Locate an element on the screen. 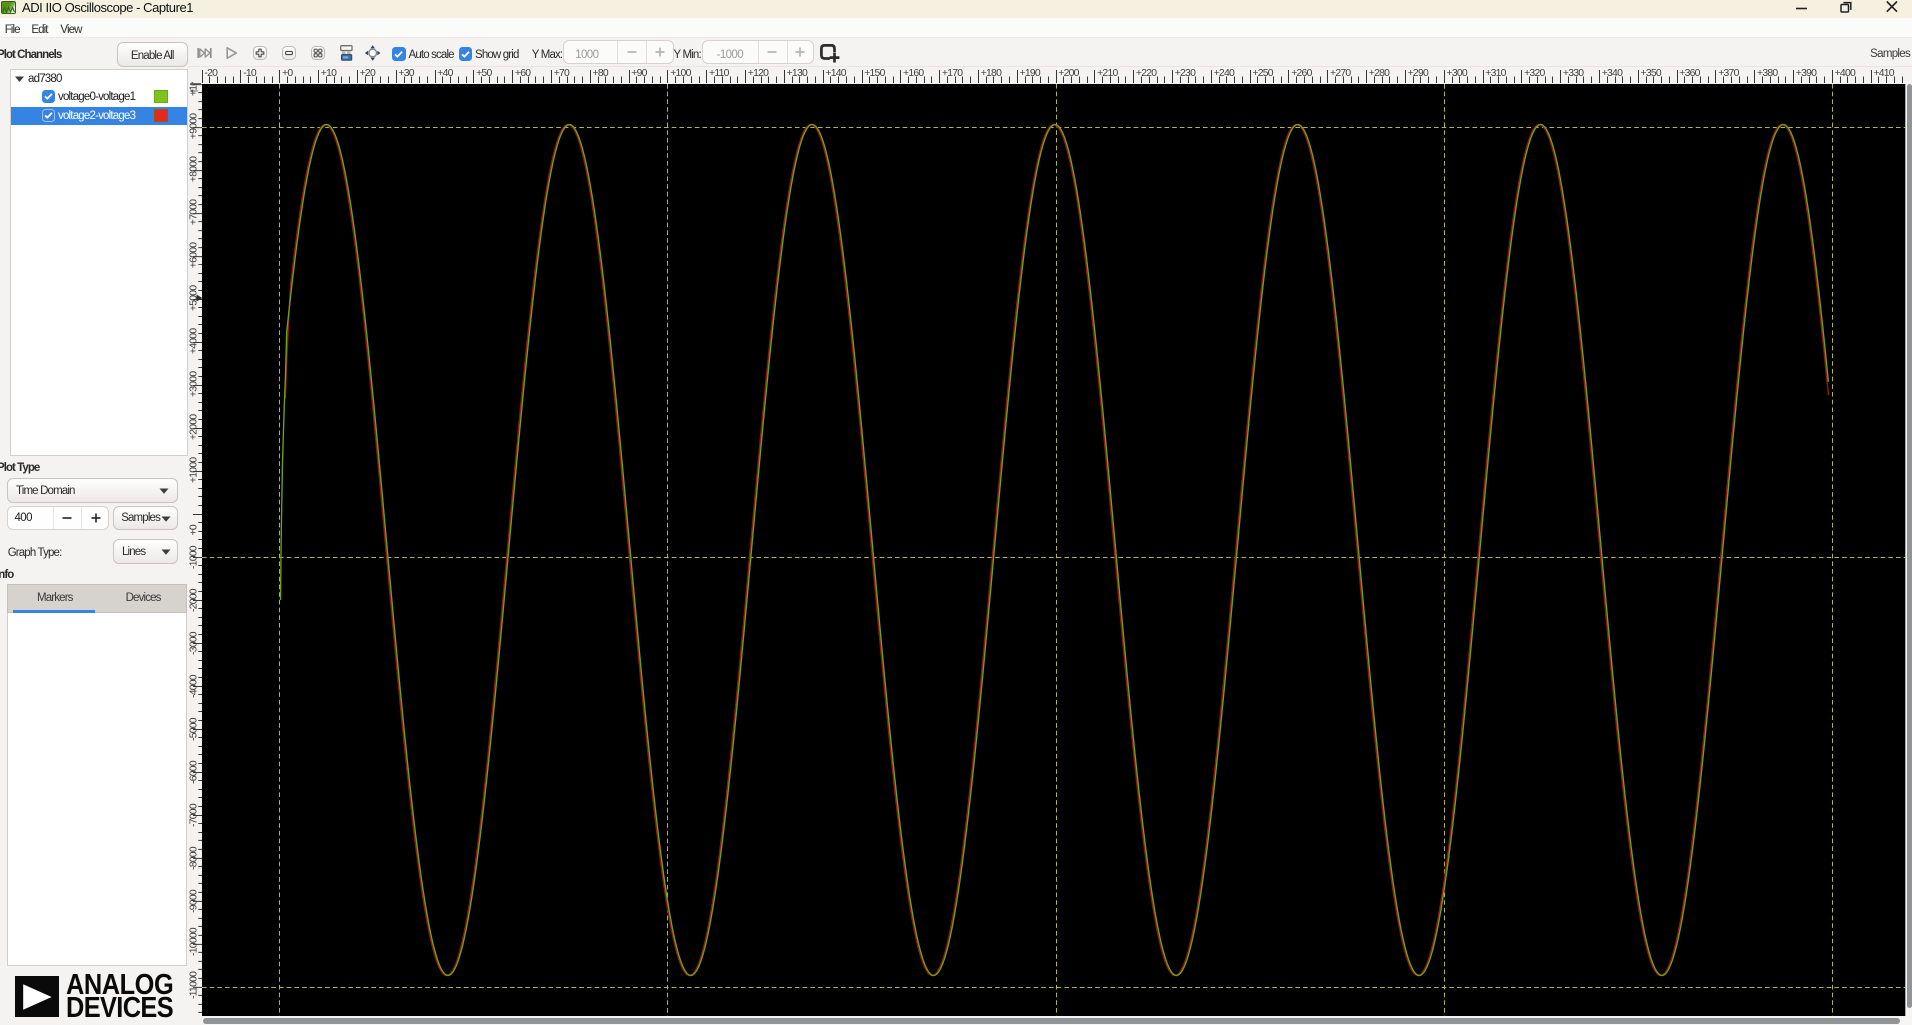 The height and width of the screenshot is (1025, 1912). svg-text: +230 is located at coordinates (1185, 73).